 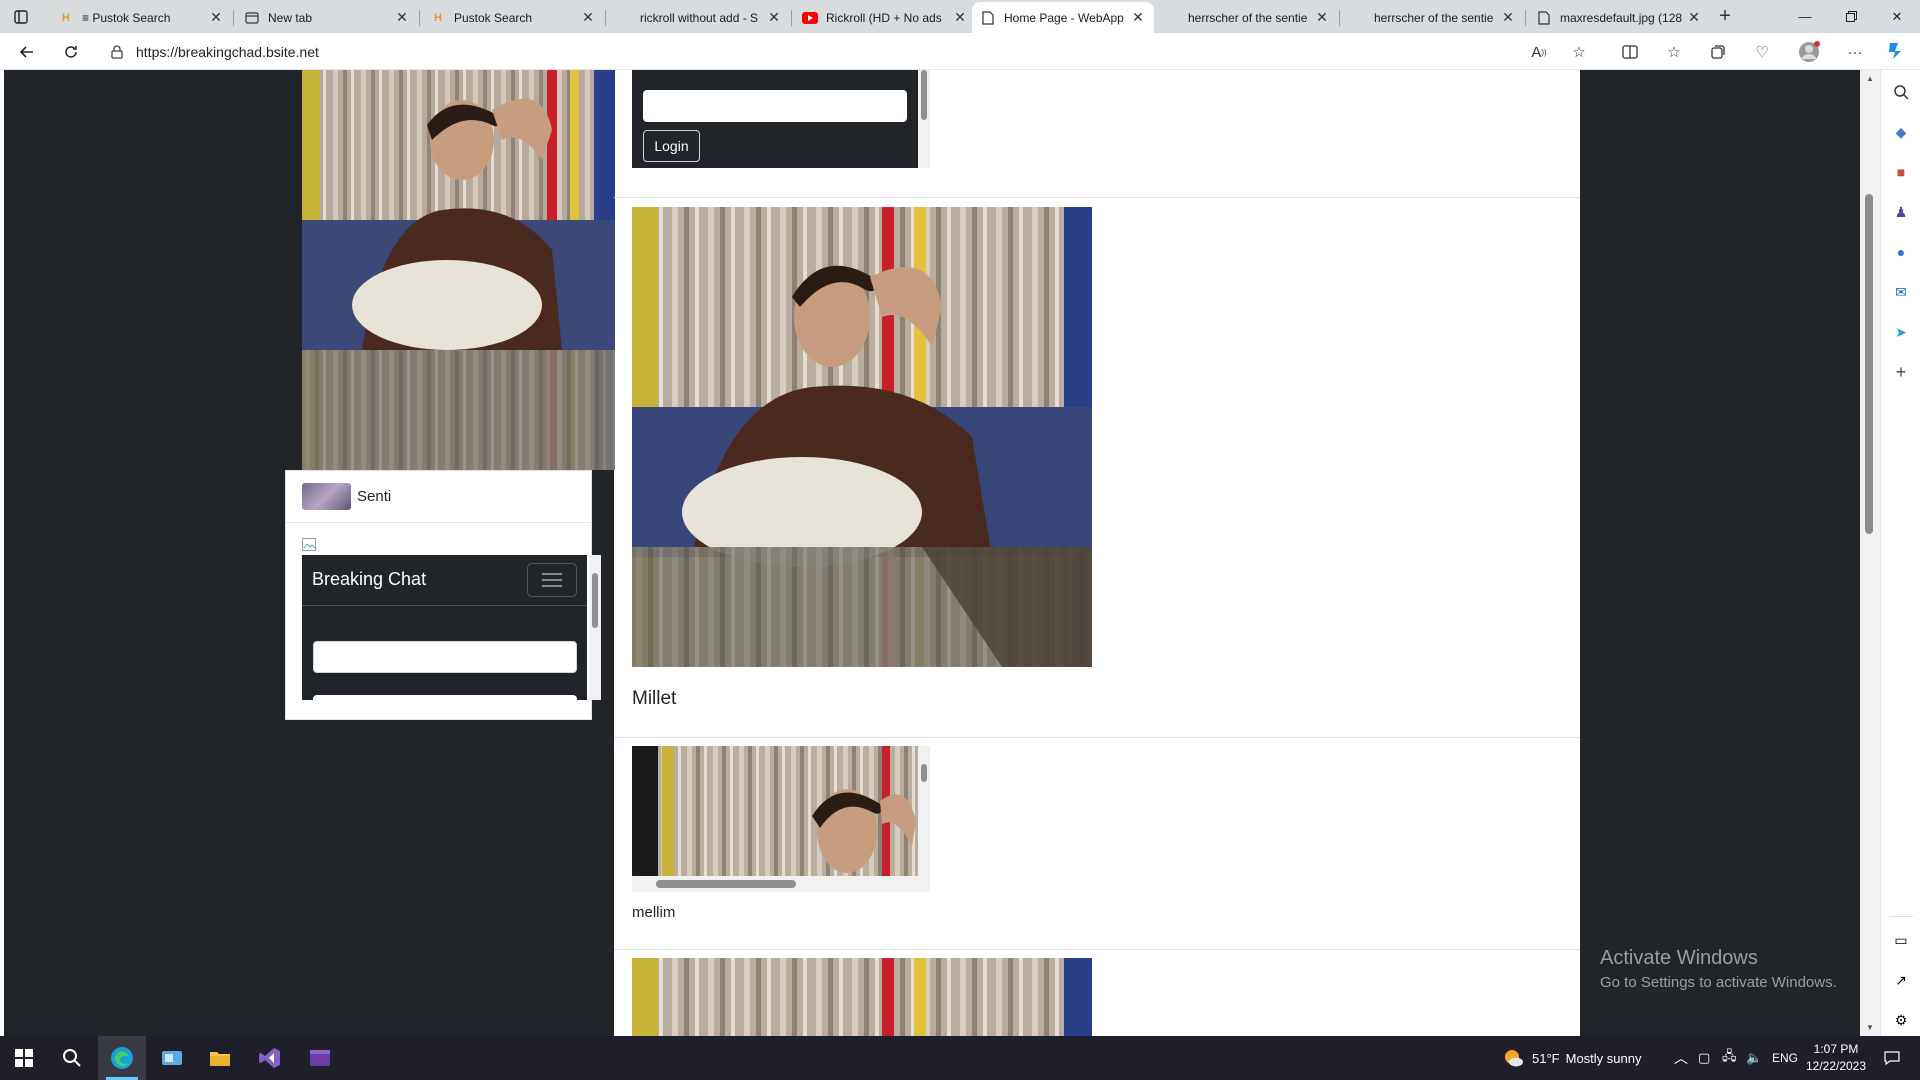 I want to click on clock-time: 1:07 PM, so click(x=1836, y=1049).